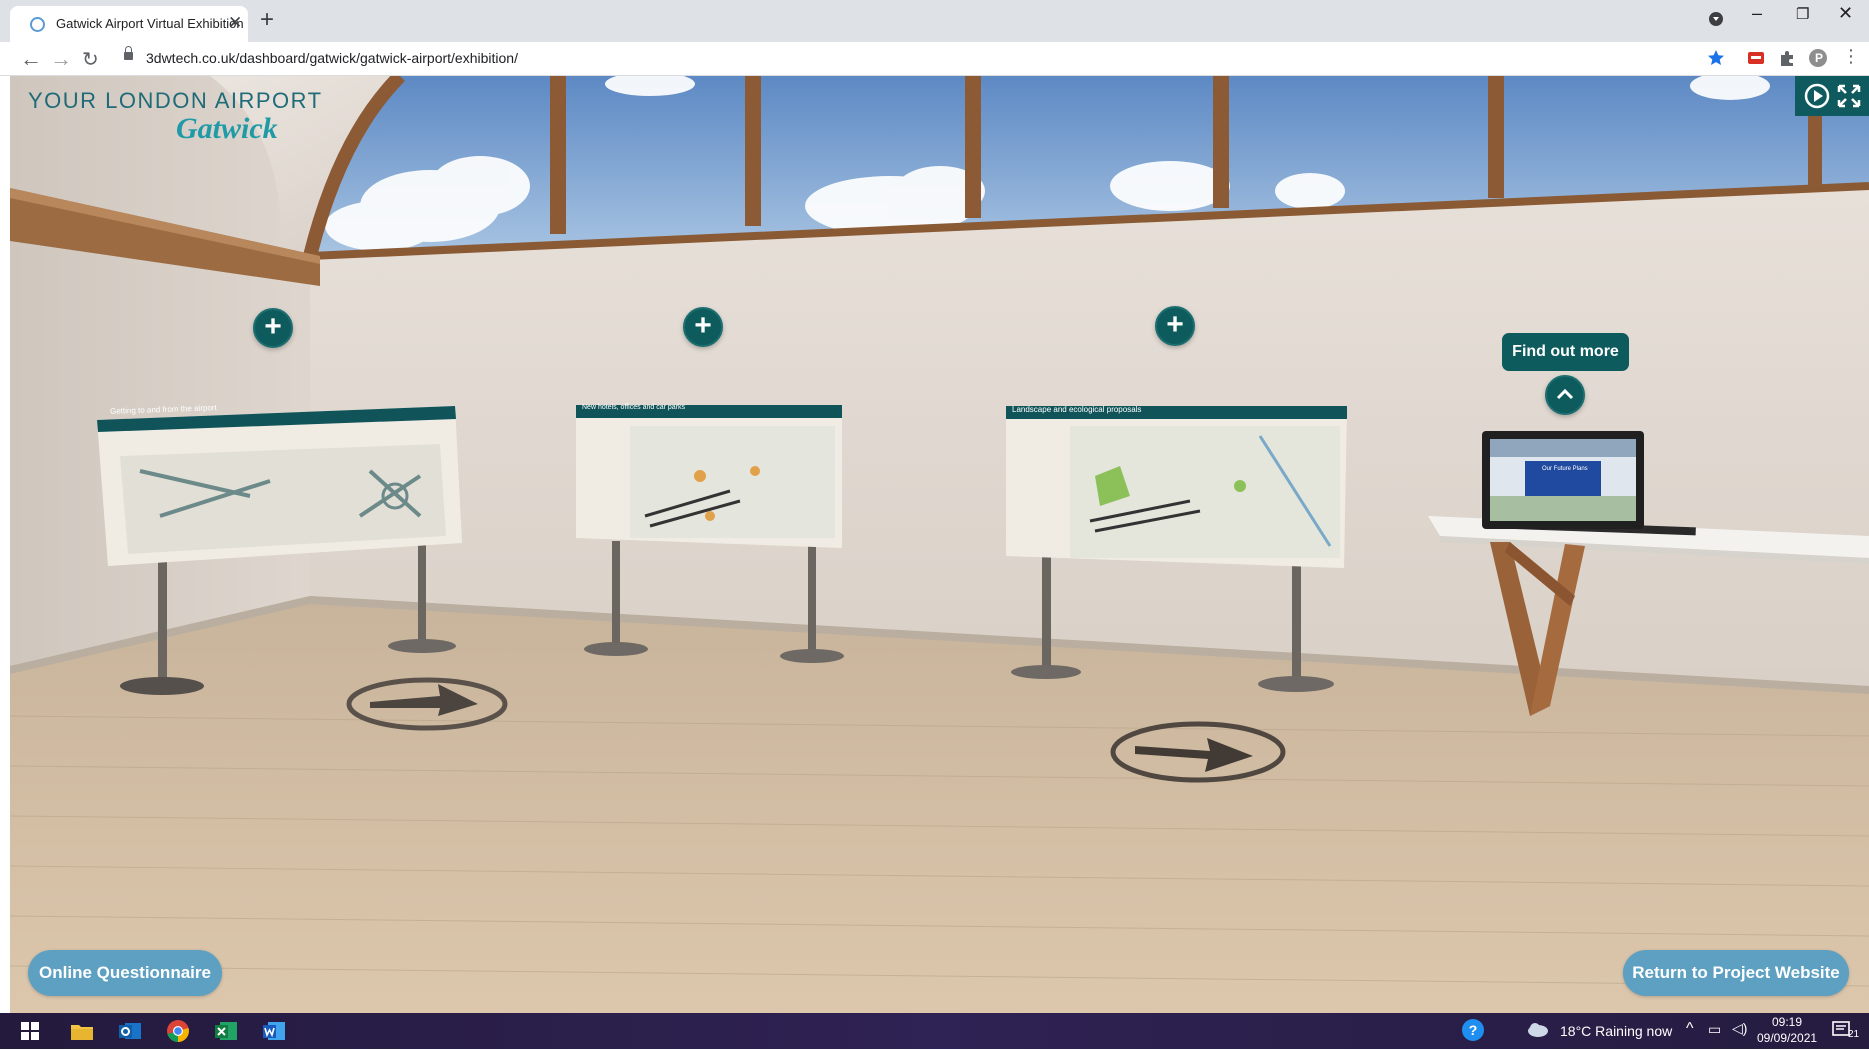 The height and width of the screenshot is (1050, 1869). I want to click on help-icon: ?, so click(1474, 1031).